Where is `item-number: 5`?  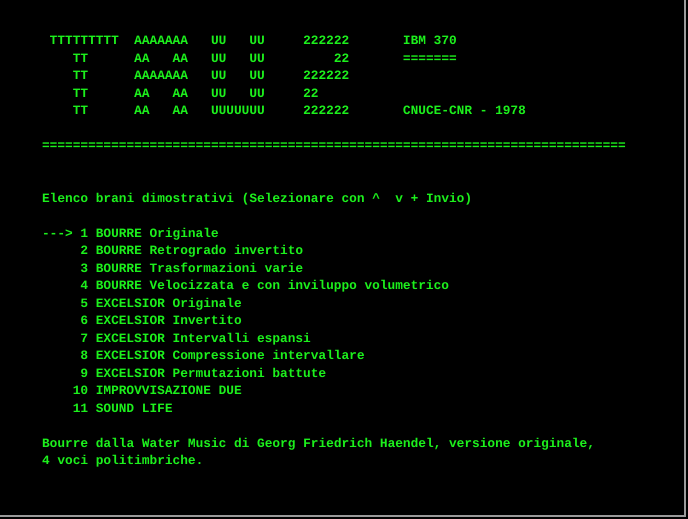
item-number: 5 is located at coordinates (83, 303).